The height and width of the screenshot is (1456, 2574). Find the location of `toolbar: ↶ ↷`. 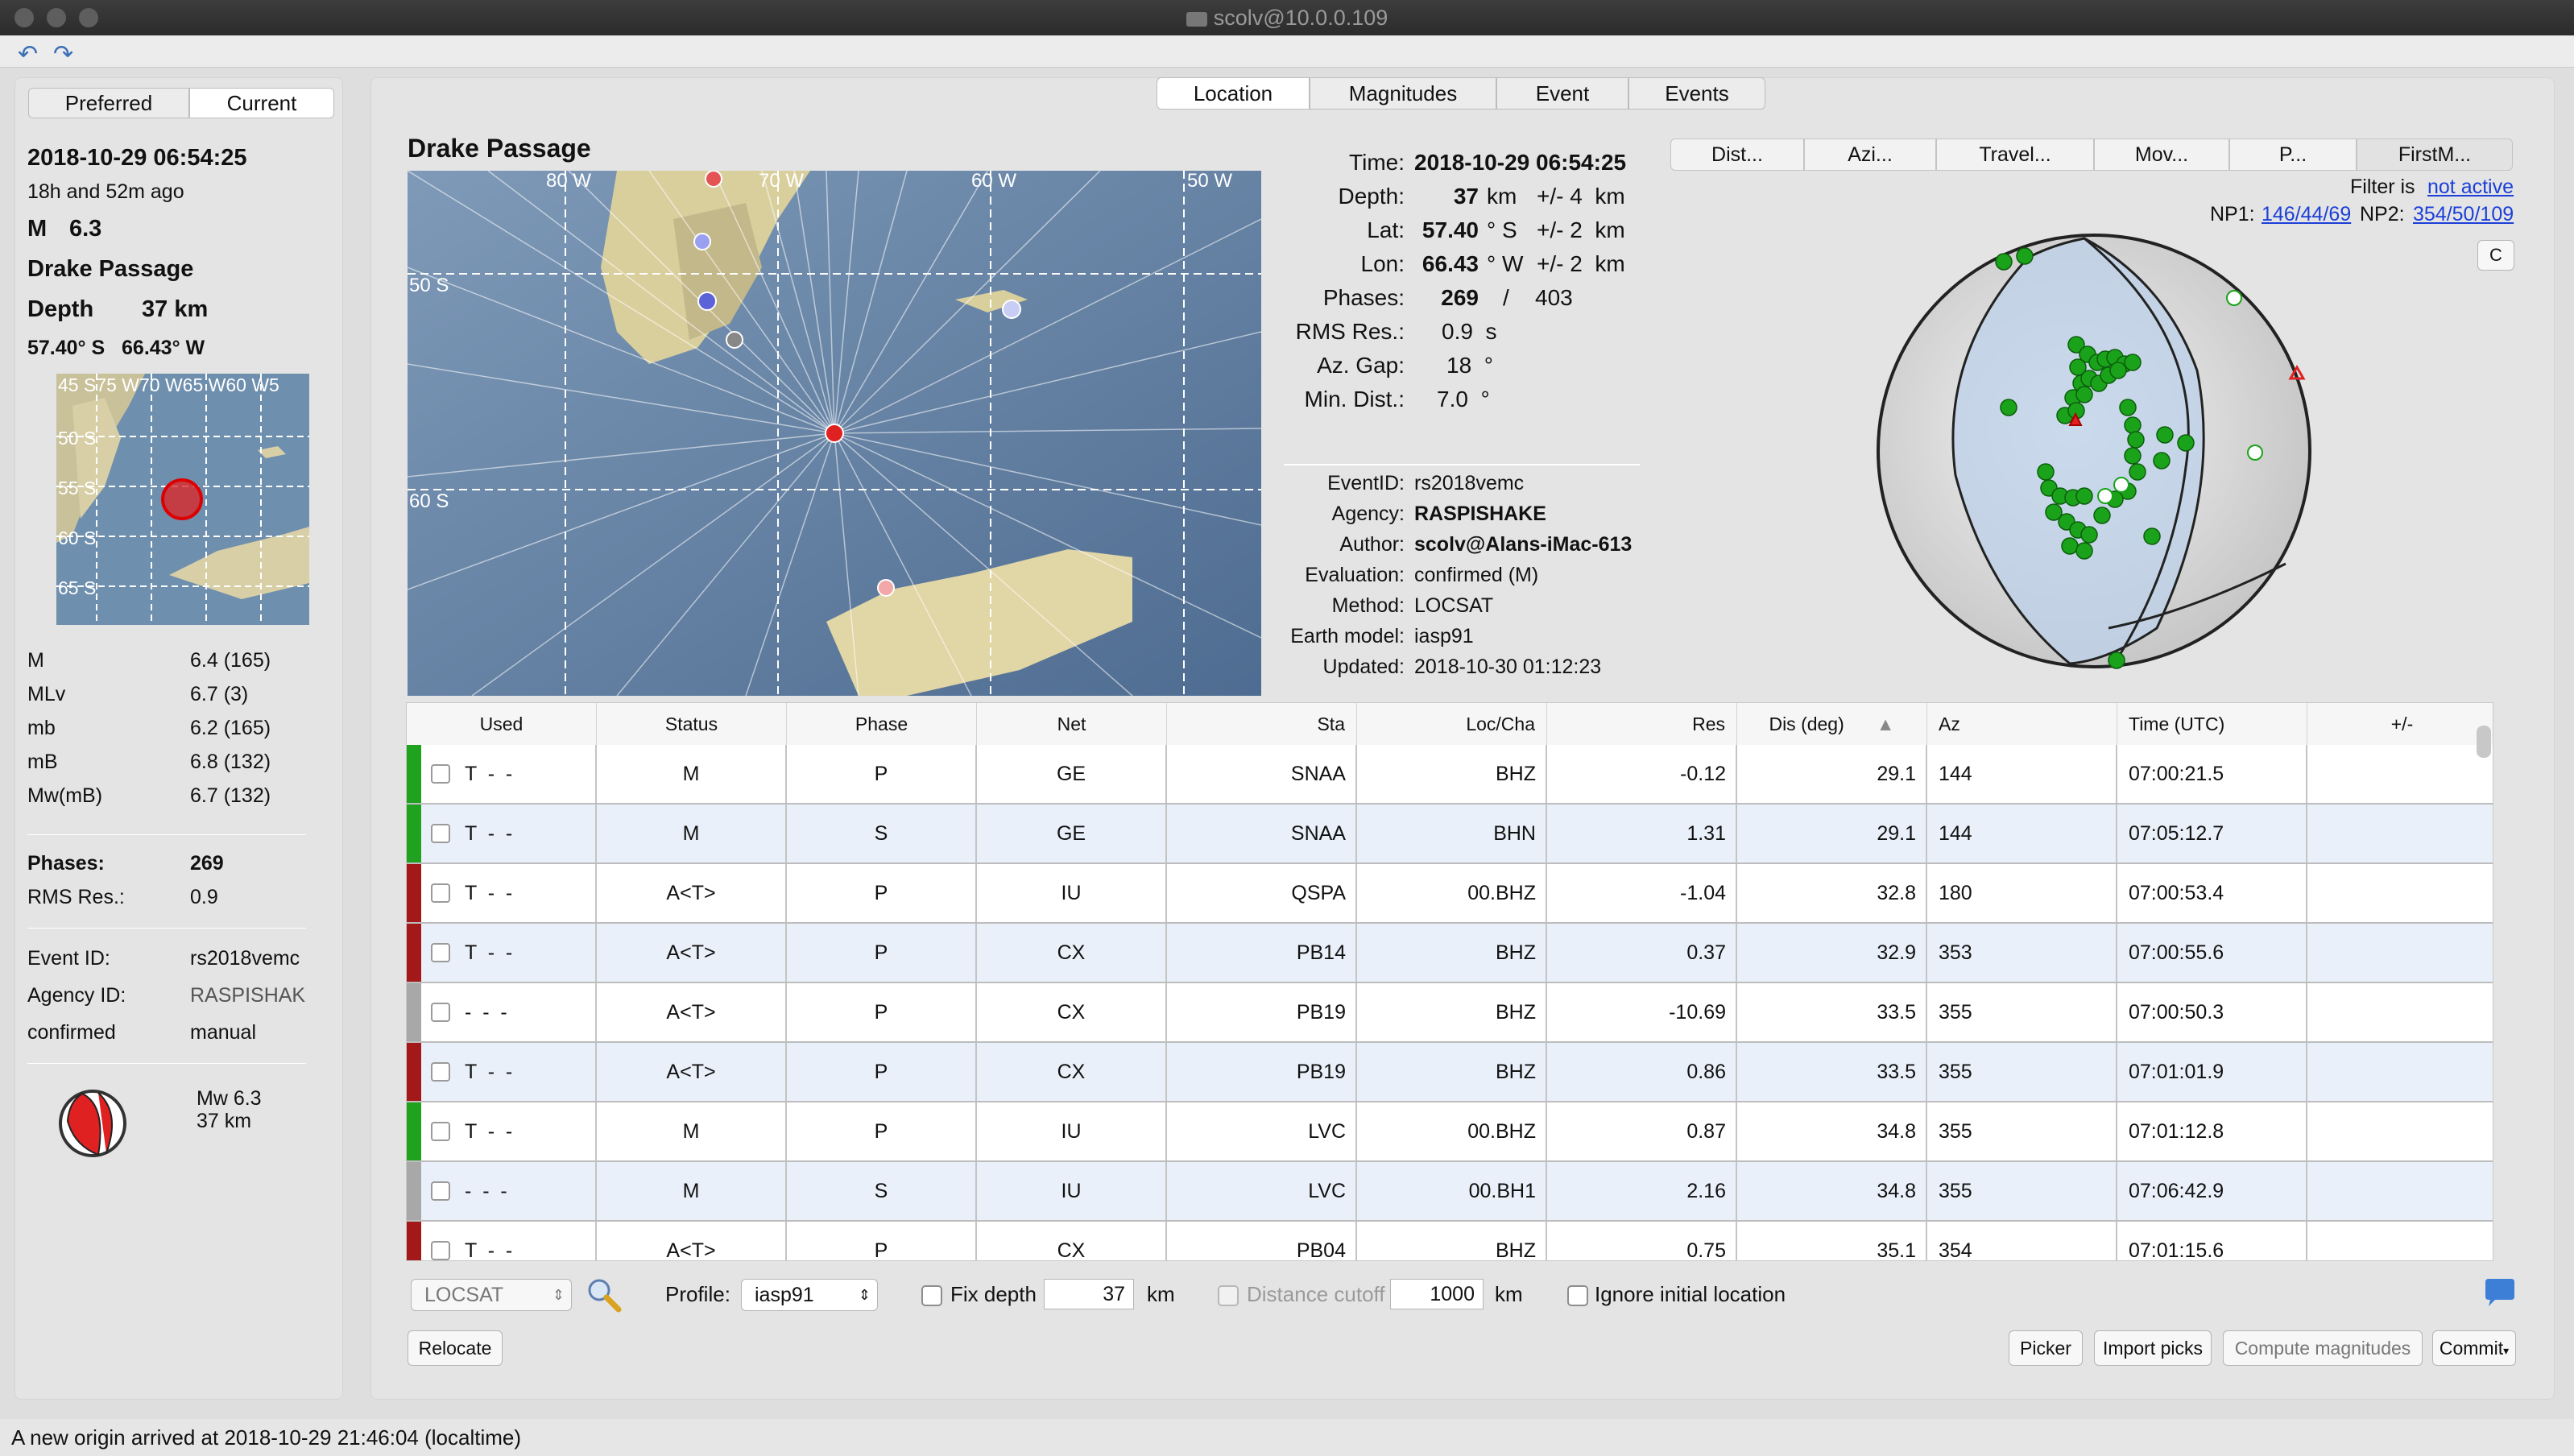

toolbar: ↶ ↷ is located at coordinates (1287, 51).